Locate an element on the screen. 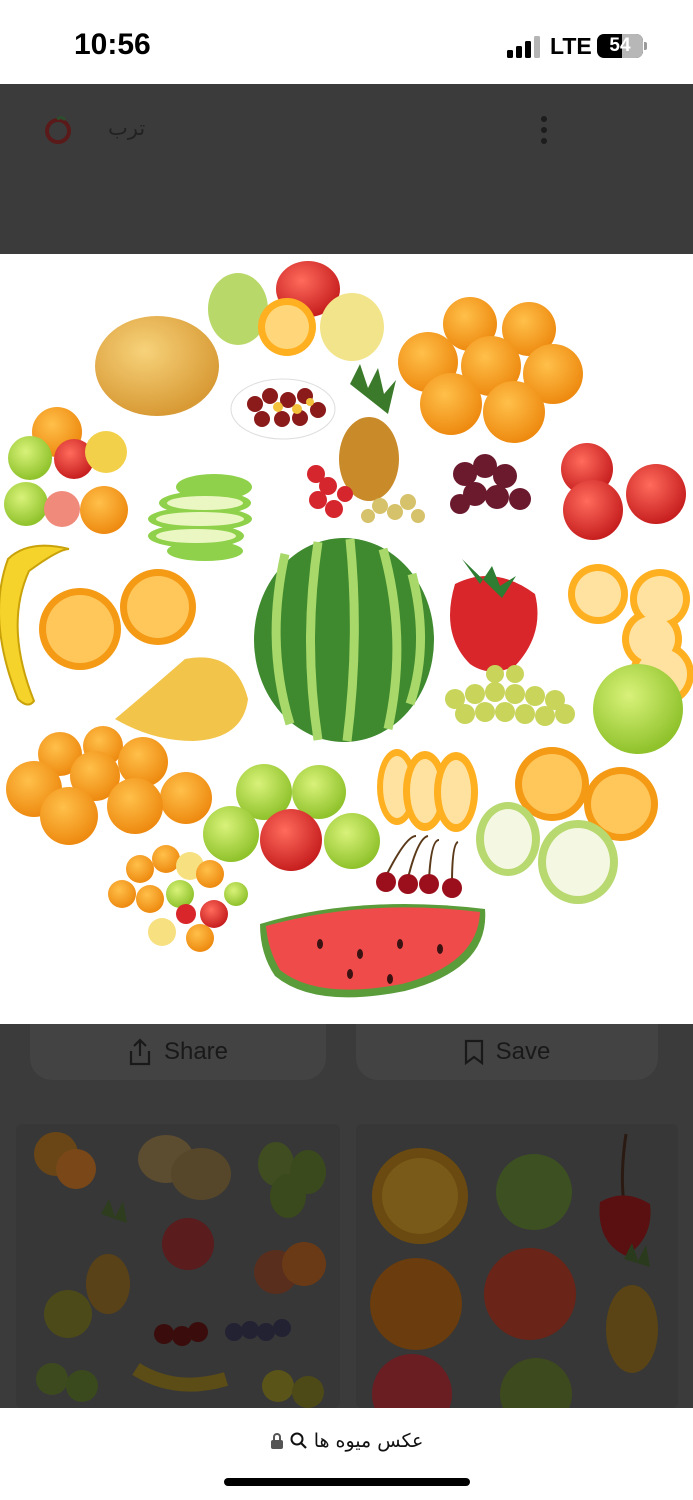 The height and width of the screenshot is (1500, 693). share-label: Share is located at coordinates (196, 1051).